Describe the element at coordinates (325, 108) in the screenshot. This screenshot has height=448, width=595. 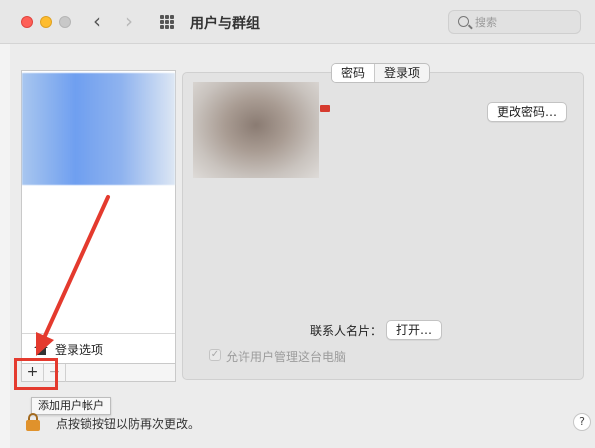
I see `user-name-mark` at that location.